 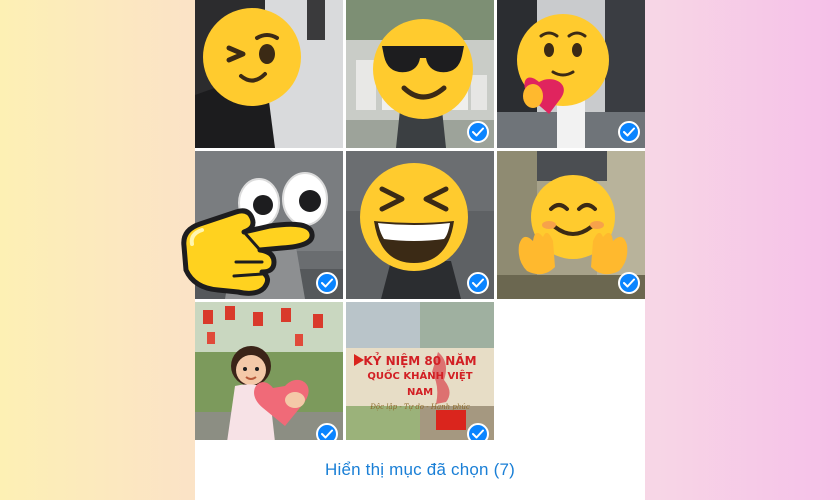 I want to click on smiling-face-open-hands-icon, so click(x=573, y=225).